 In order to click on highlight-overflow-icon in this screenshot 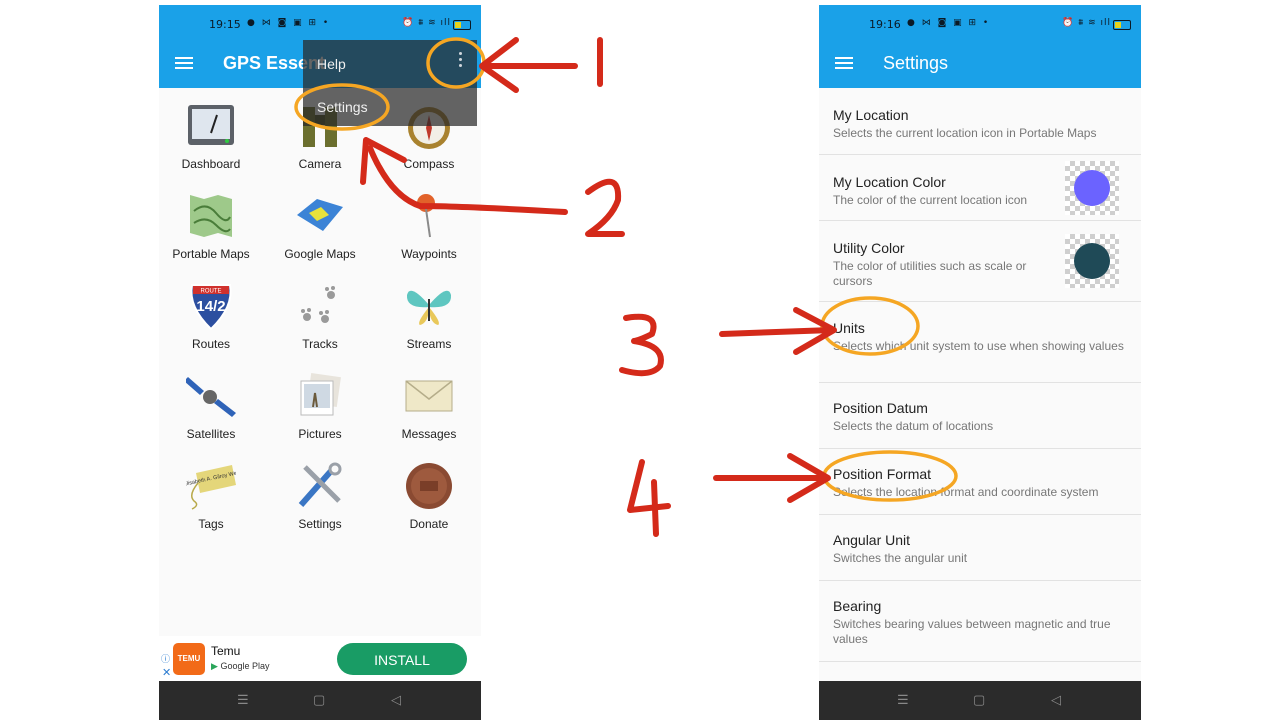, I will do `click(456, 63)`.